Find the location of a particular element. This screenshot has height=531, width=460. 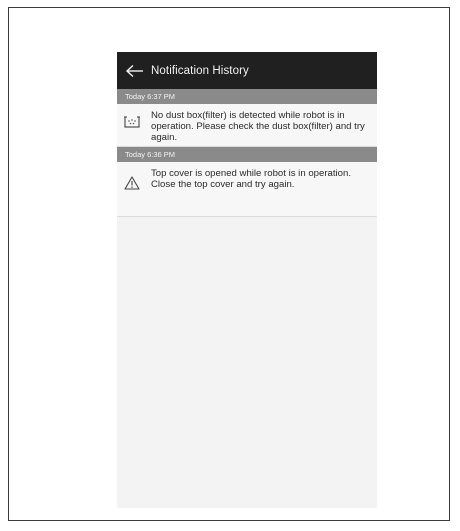

page-title: Notification History is located at coordinates (200, 70).